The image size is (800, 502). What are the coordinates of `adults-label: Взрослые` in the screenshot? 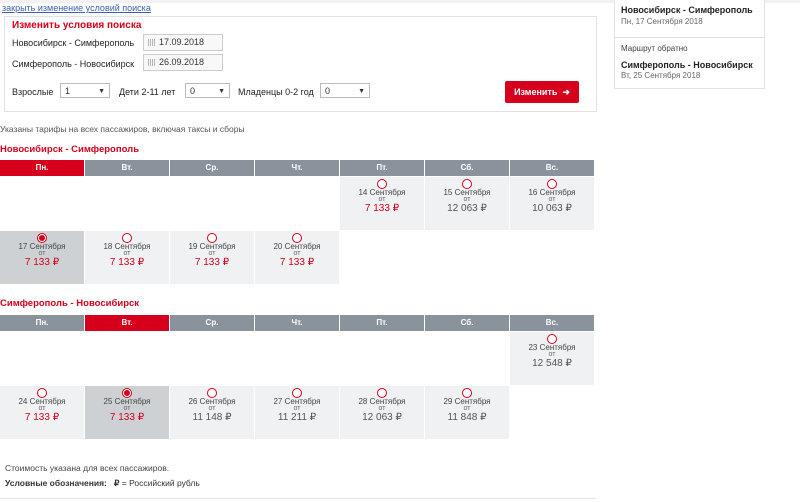 It's located at (33, 92).